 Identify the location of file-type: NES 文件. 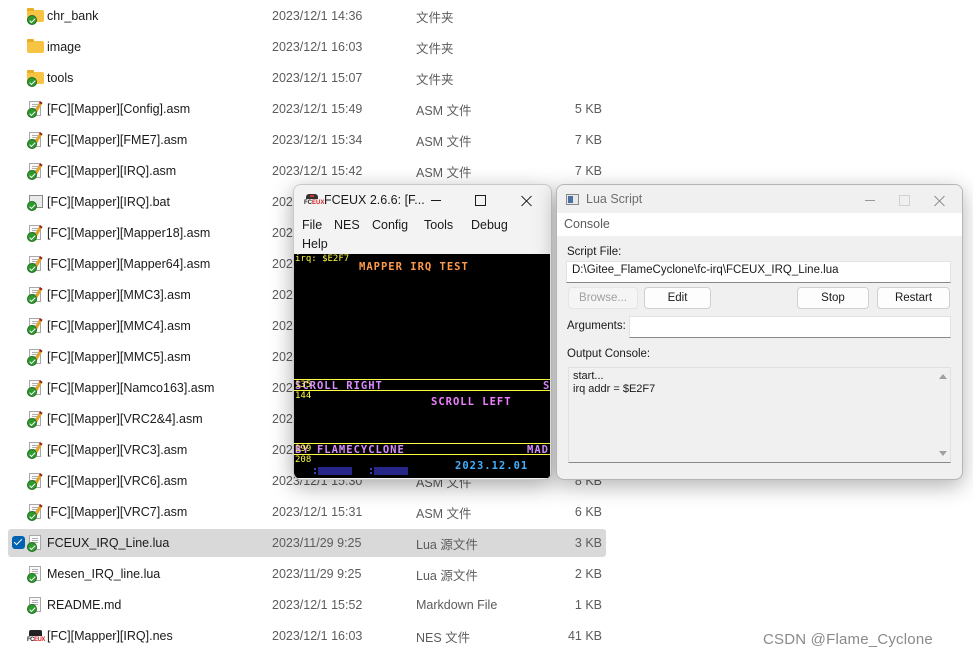
(443, 637).